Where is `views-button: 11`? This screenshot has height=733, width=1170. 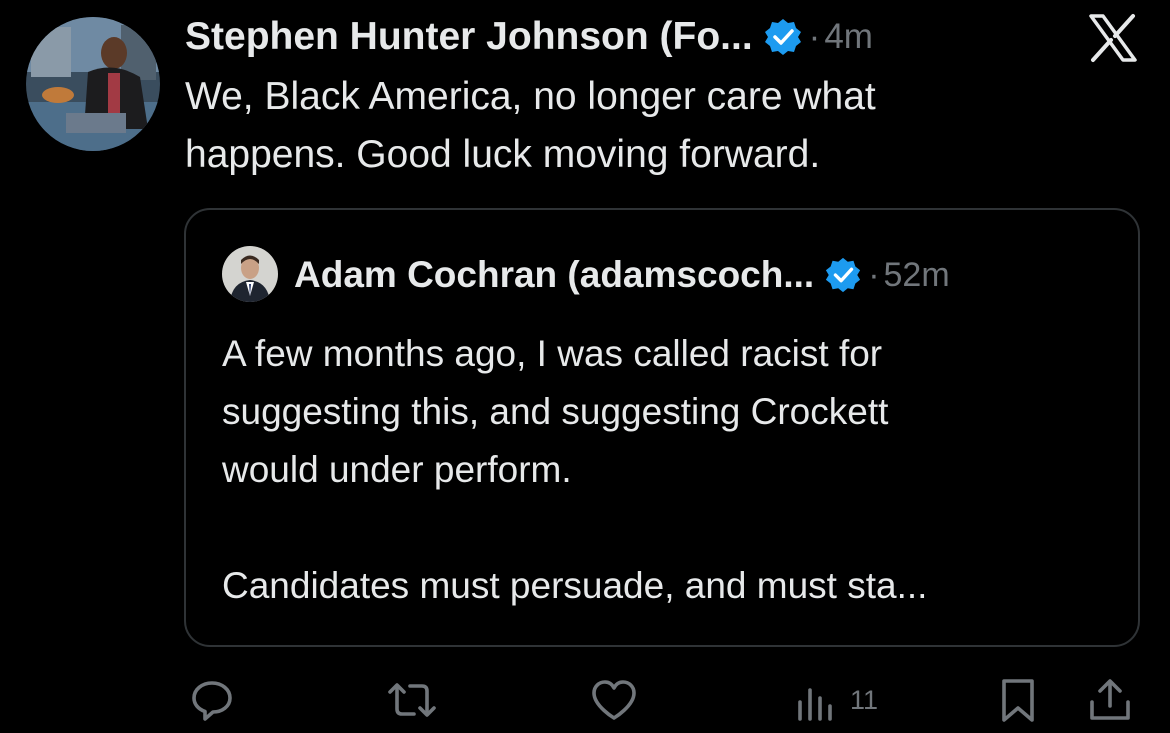
views-button: 11 is located at coordinates (837, 700).